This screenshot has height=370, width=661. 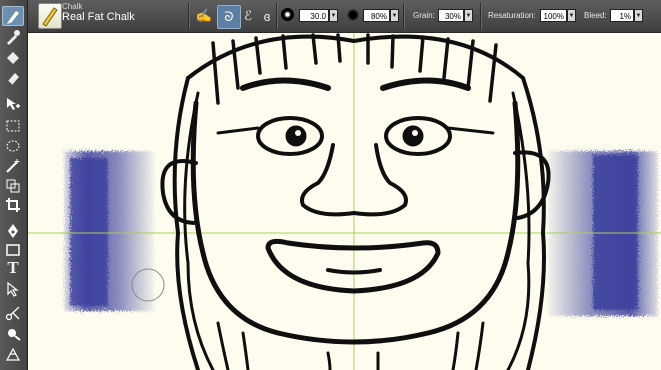 I want to click on brush-dynamics-icon: ɞ, so click(x=267, y=16).